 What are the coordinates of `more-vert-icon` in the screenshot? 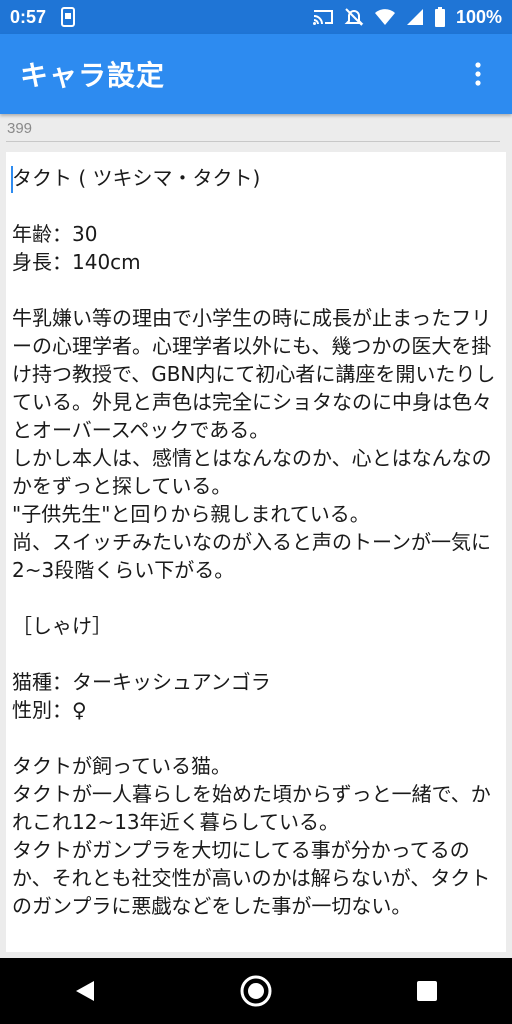 It's located at (478, 74).